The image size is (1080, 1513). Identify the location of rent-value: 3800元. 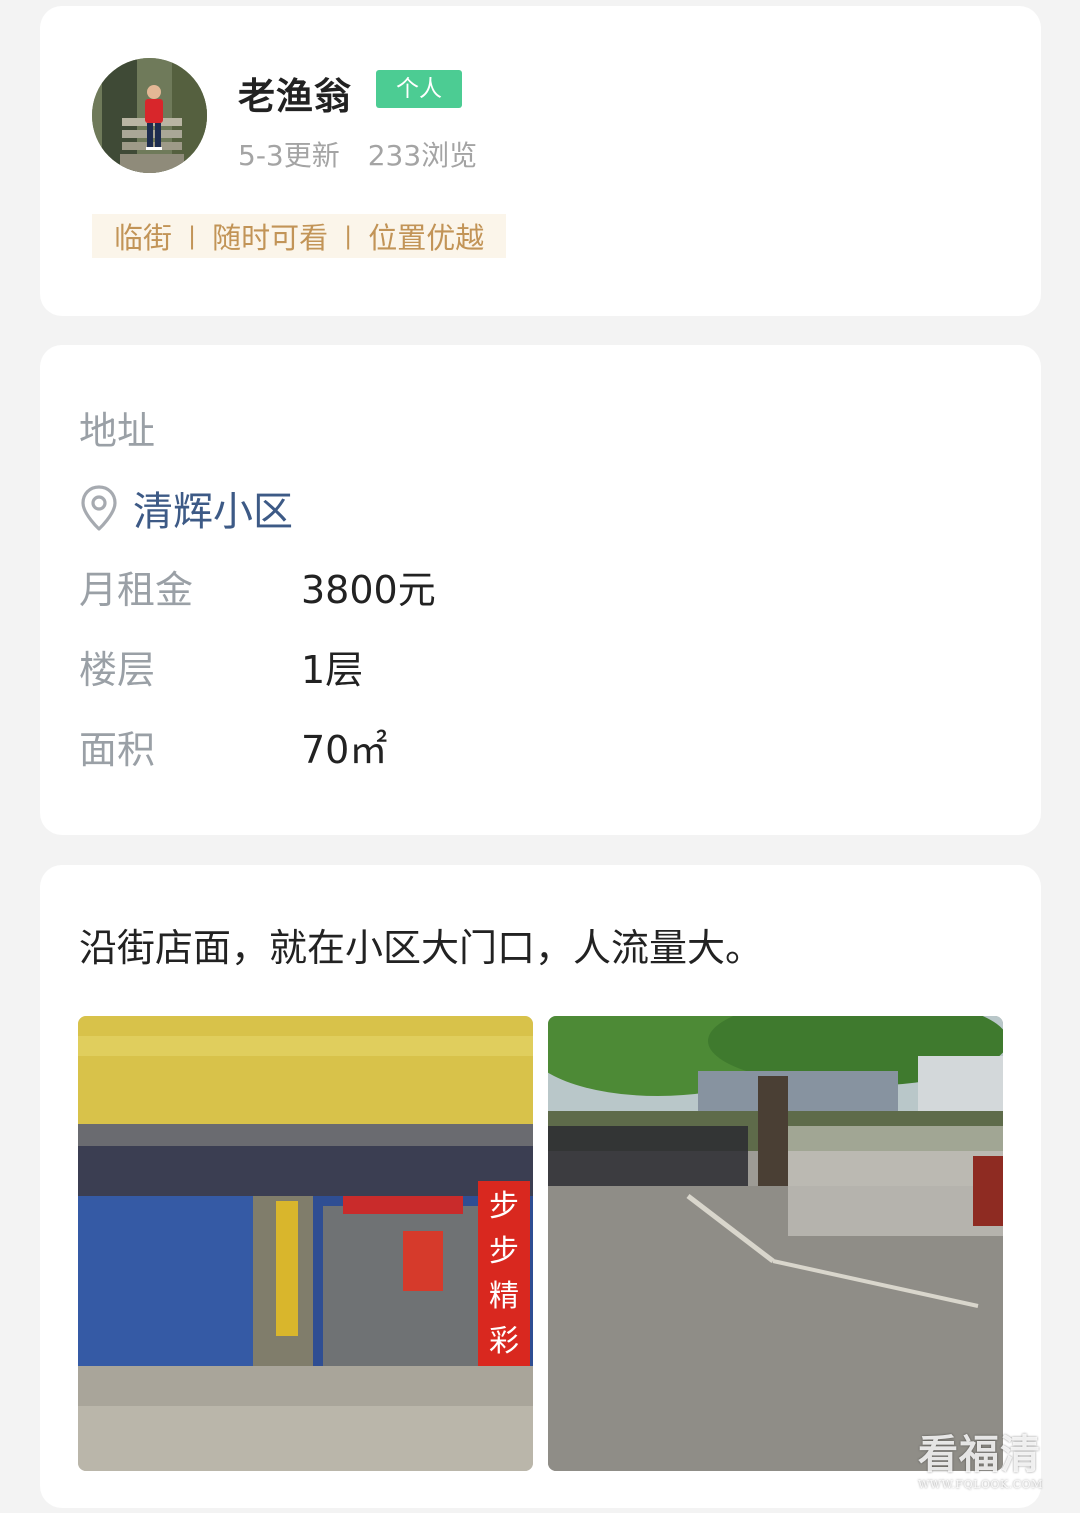
(368, 590).